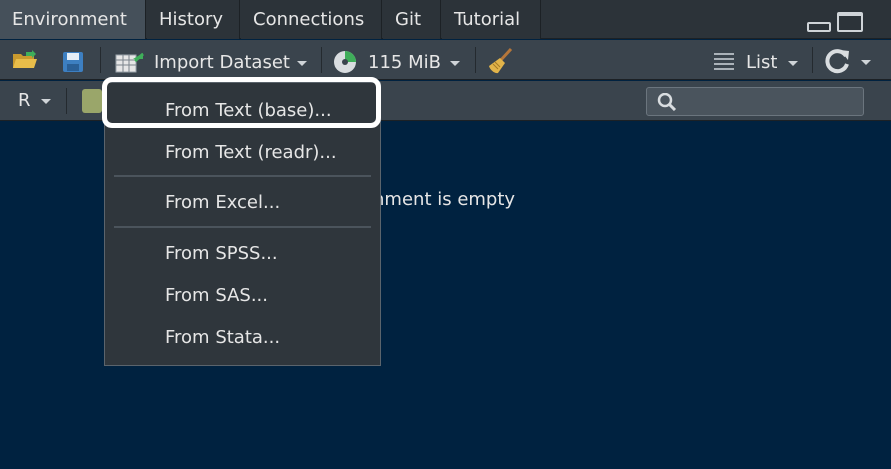 The width and height of the screenshot is (891, 469). I want to click on memory-usage-label: 115 MiB, so click(404, 62).